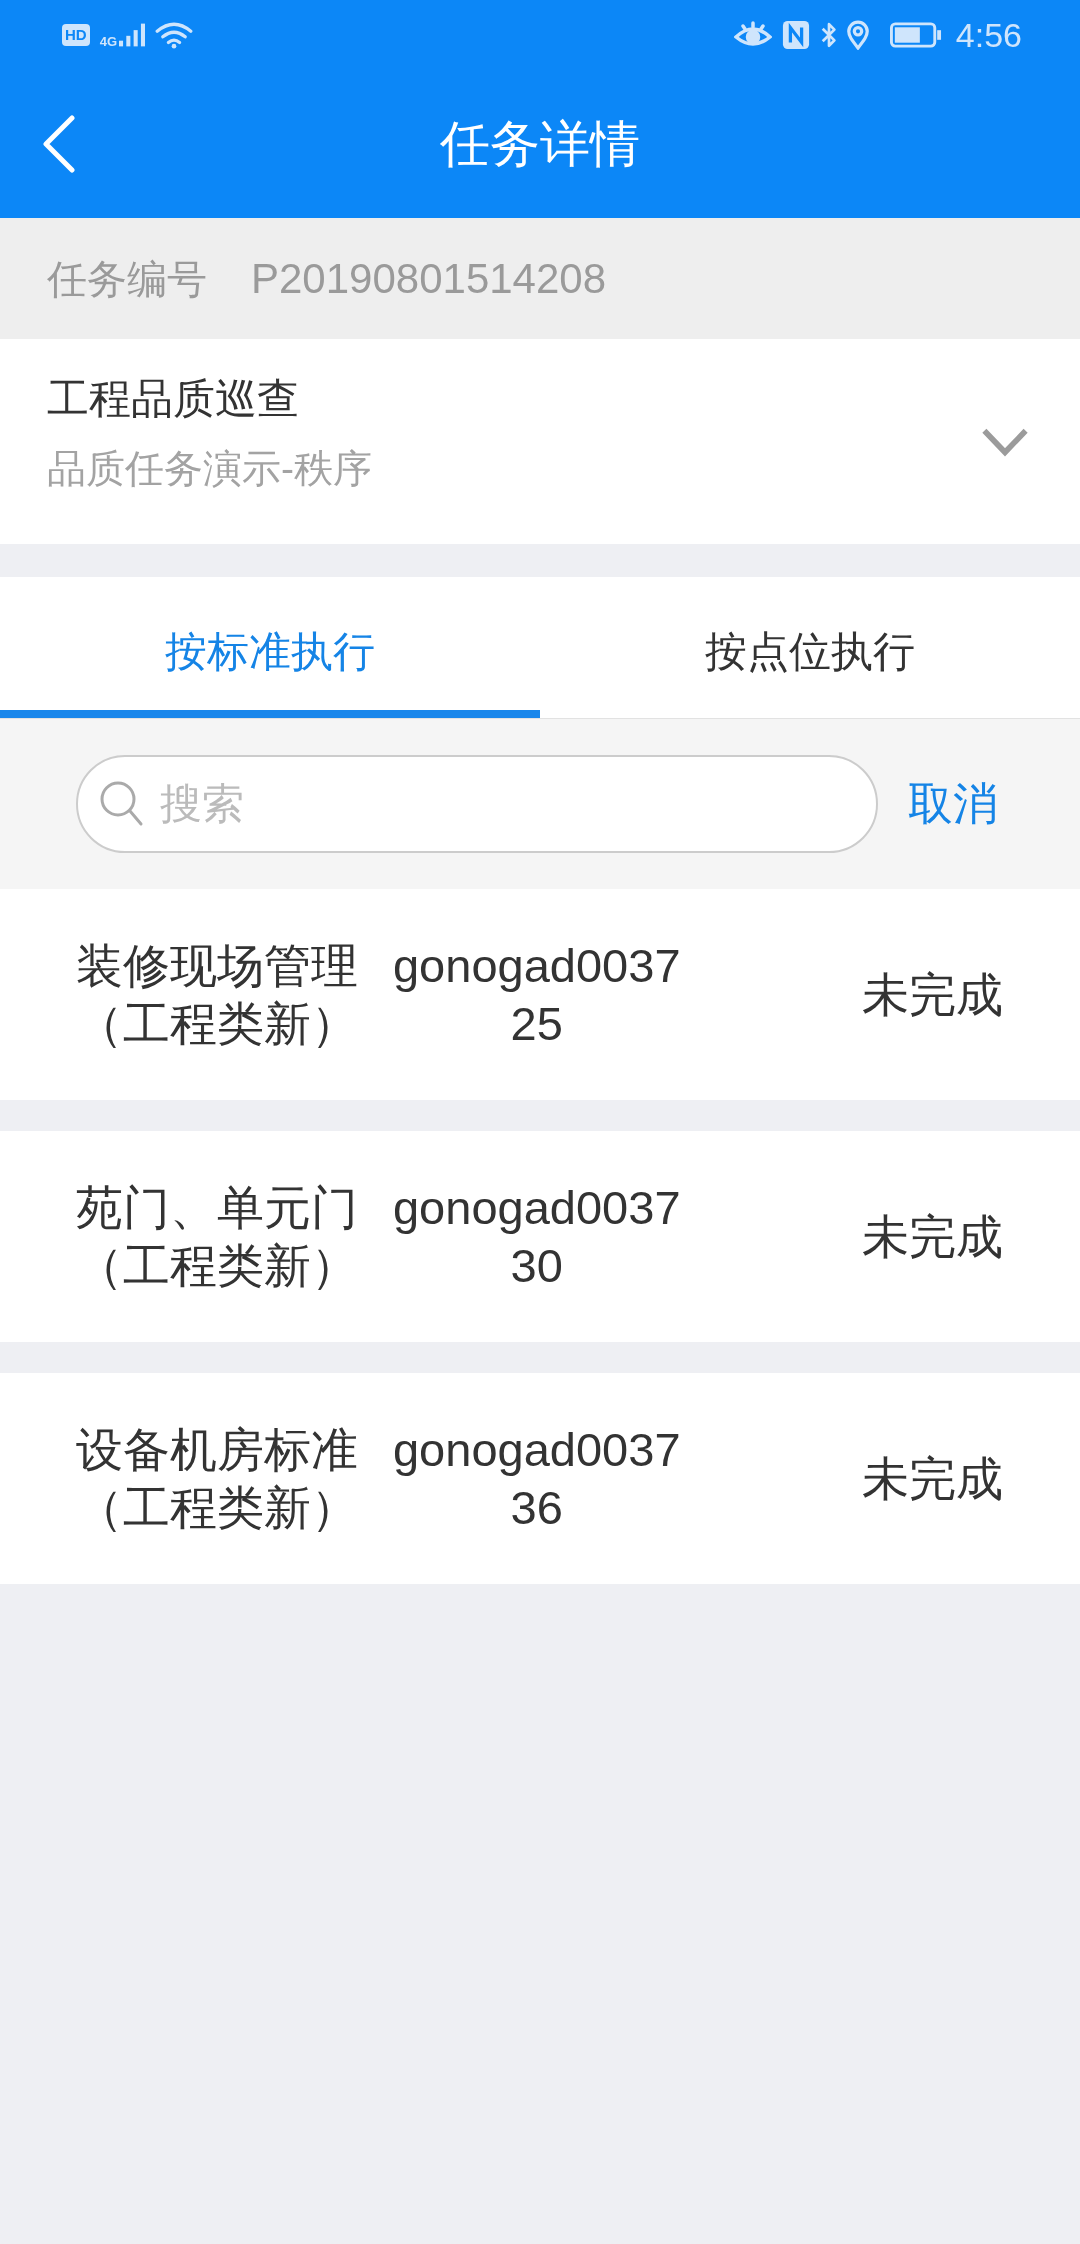 The width and height of the screenshot is (1080, 2244). What do you see at coordinates (174, 35) in the screenshot?
I see `wifi-icon` at bounding box center [174, 35].